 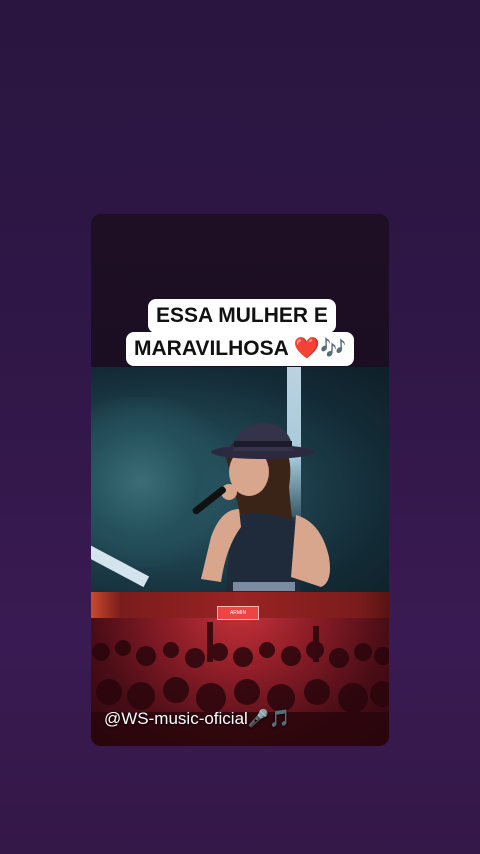 What do you see at coordinates (261, 507) in the screenshot?
I see `singer-figure` at bounding box center [261, 507].